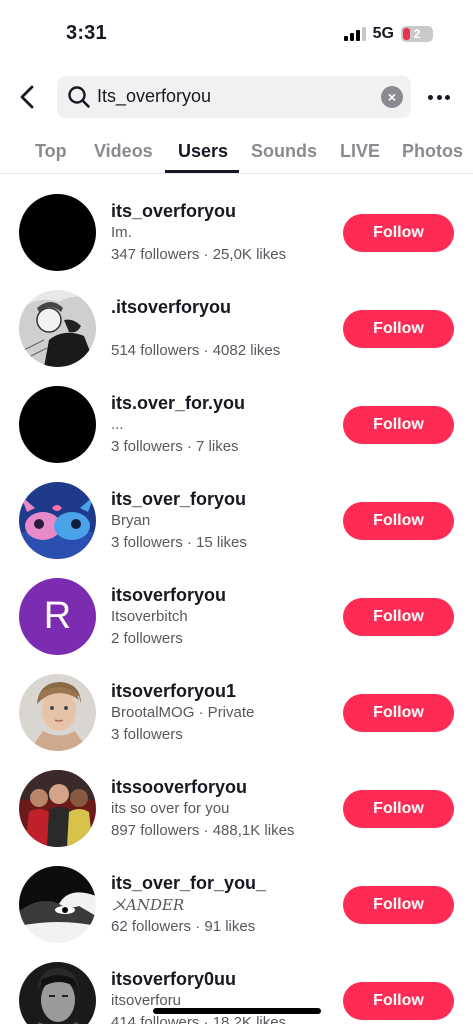 Image resolution: width=473 pixels, height=1024 pixels. I want to click on tab-live: LIVE, so click(360, 151).